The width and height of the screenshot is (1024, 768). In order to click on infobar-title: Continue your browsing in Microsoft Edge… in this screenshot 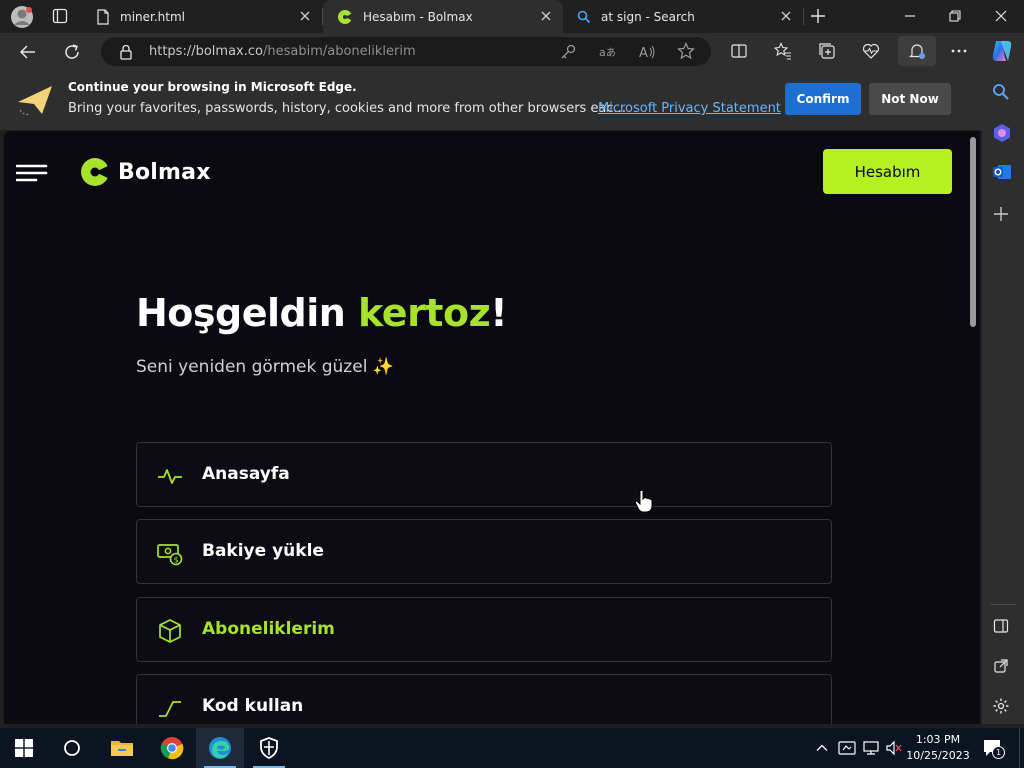, I will do `click(212, 87)`.